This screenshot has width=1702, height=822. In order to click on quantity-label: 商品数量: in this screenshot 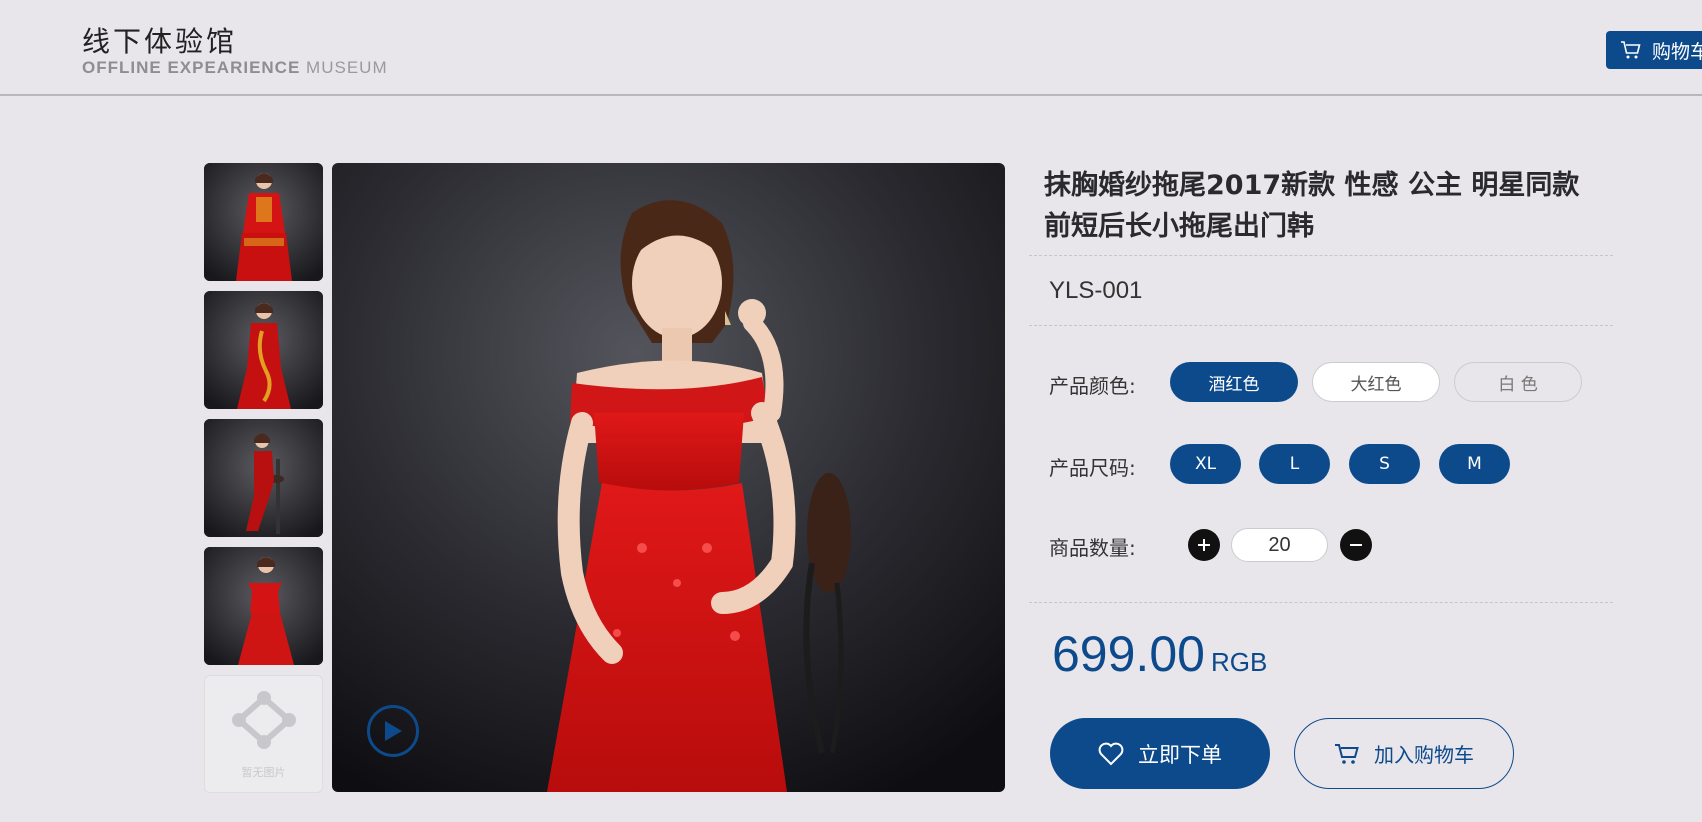, I will do `click(1092, 548)`.